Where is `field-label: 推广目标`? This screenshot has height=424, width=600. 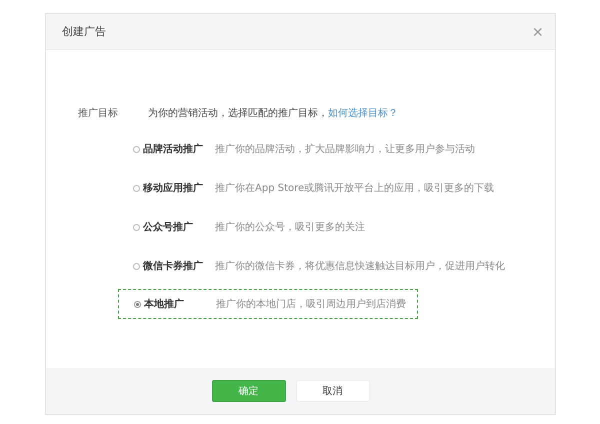
field-label: 推广目标 is located at coordinates (98, 113).